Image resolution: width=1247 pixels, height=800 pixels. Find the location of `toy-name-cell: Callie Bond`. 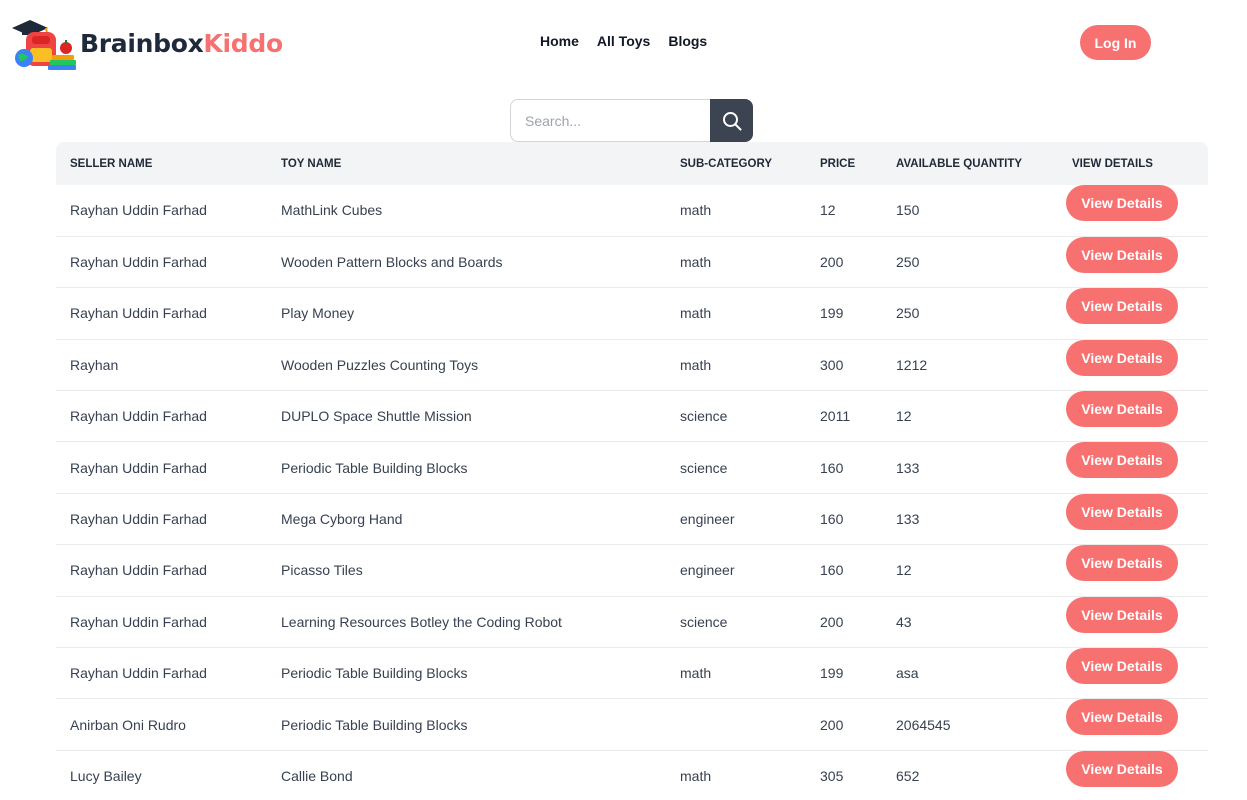

toy-name-cell: Callie Bond is located at coordinates (466, 775).